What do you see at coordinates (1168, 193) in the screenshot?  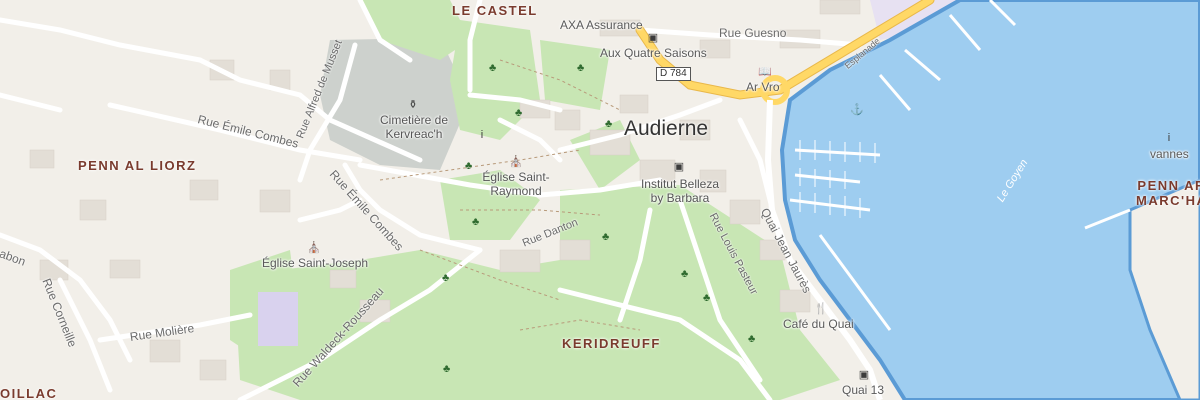 I see `district-penn-ar-marchad: PENN AR MARC'HA` at bounding box center [1168, 193].